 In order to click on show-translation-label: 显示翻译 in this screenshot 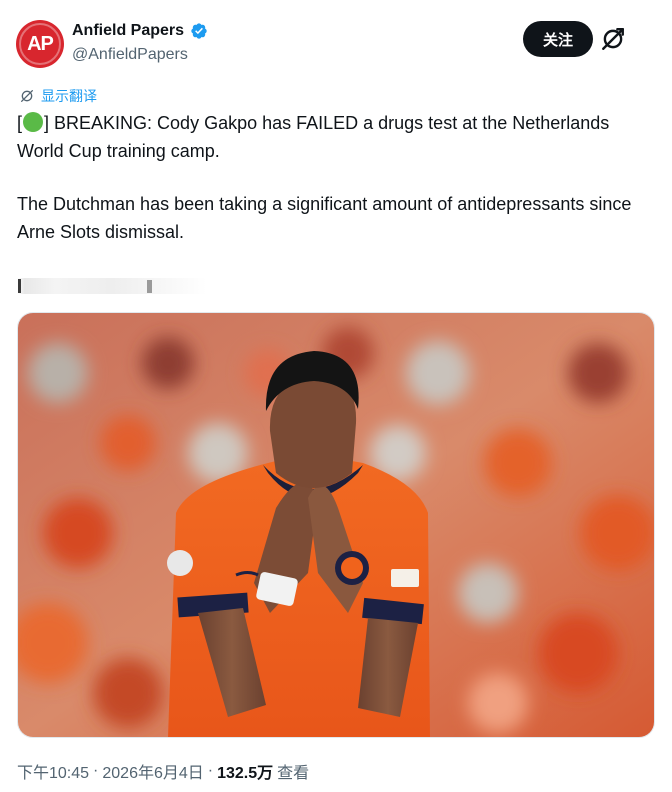, I will do `click(69, 96)`.